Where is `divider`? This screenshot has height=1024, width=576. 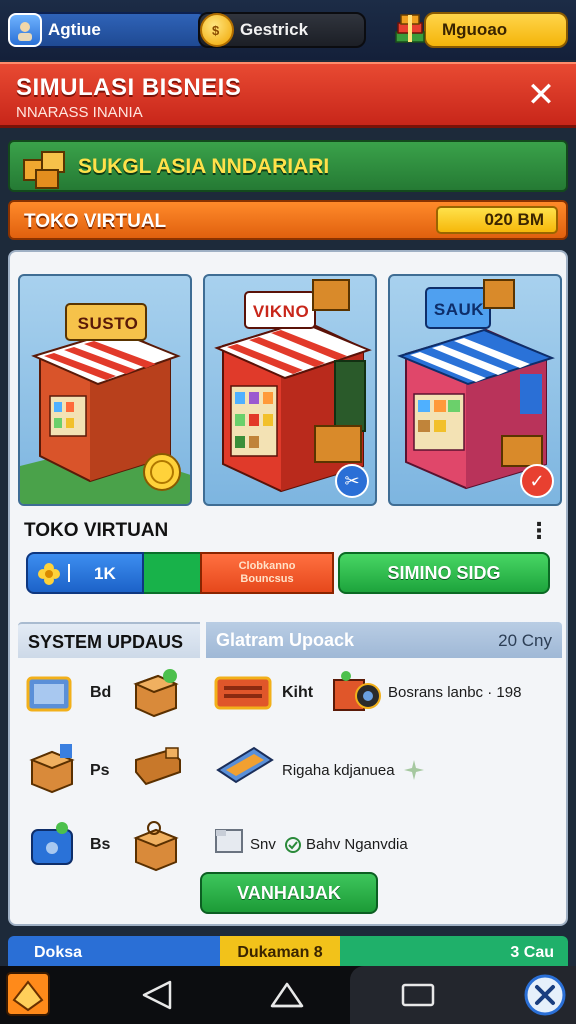
divider is located at coordinates (69, 573).